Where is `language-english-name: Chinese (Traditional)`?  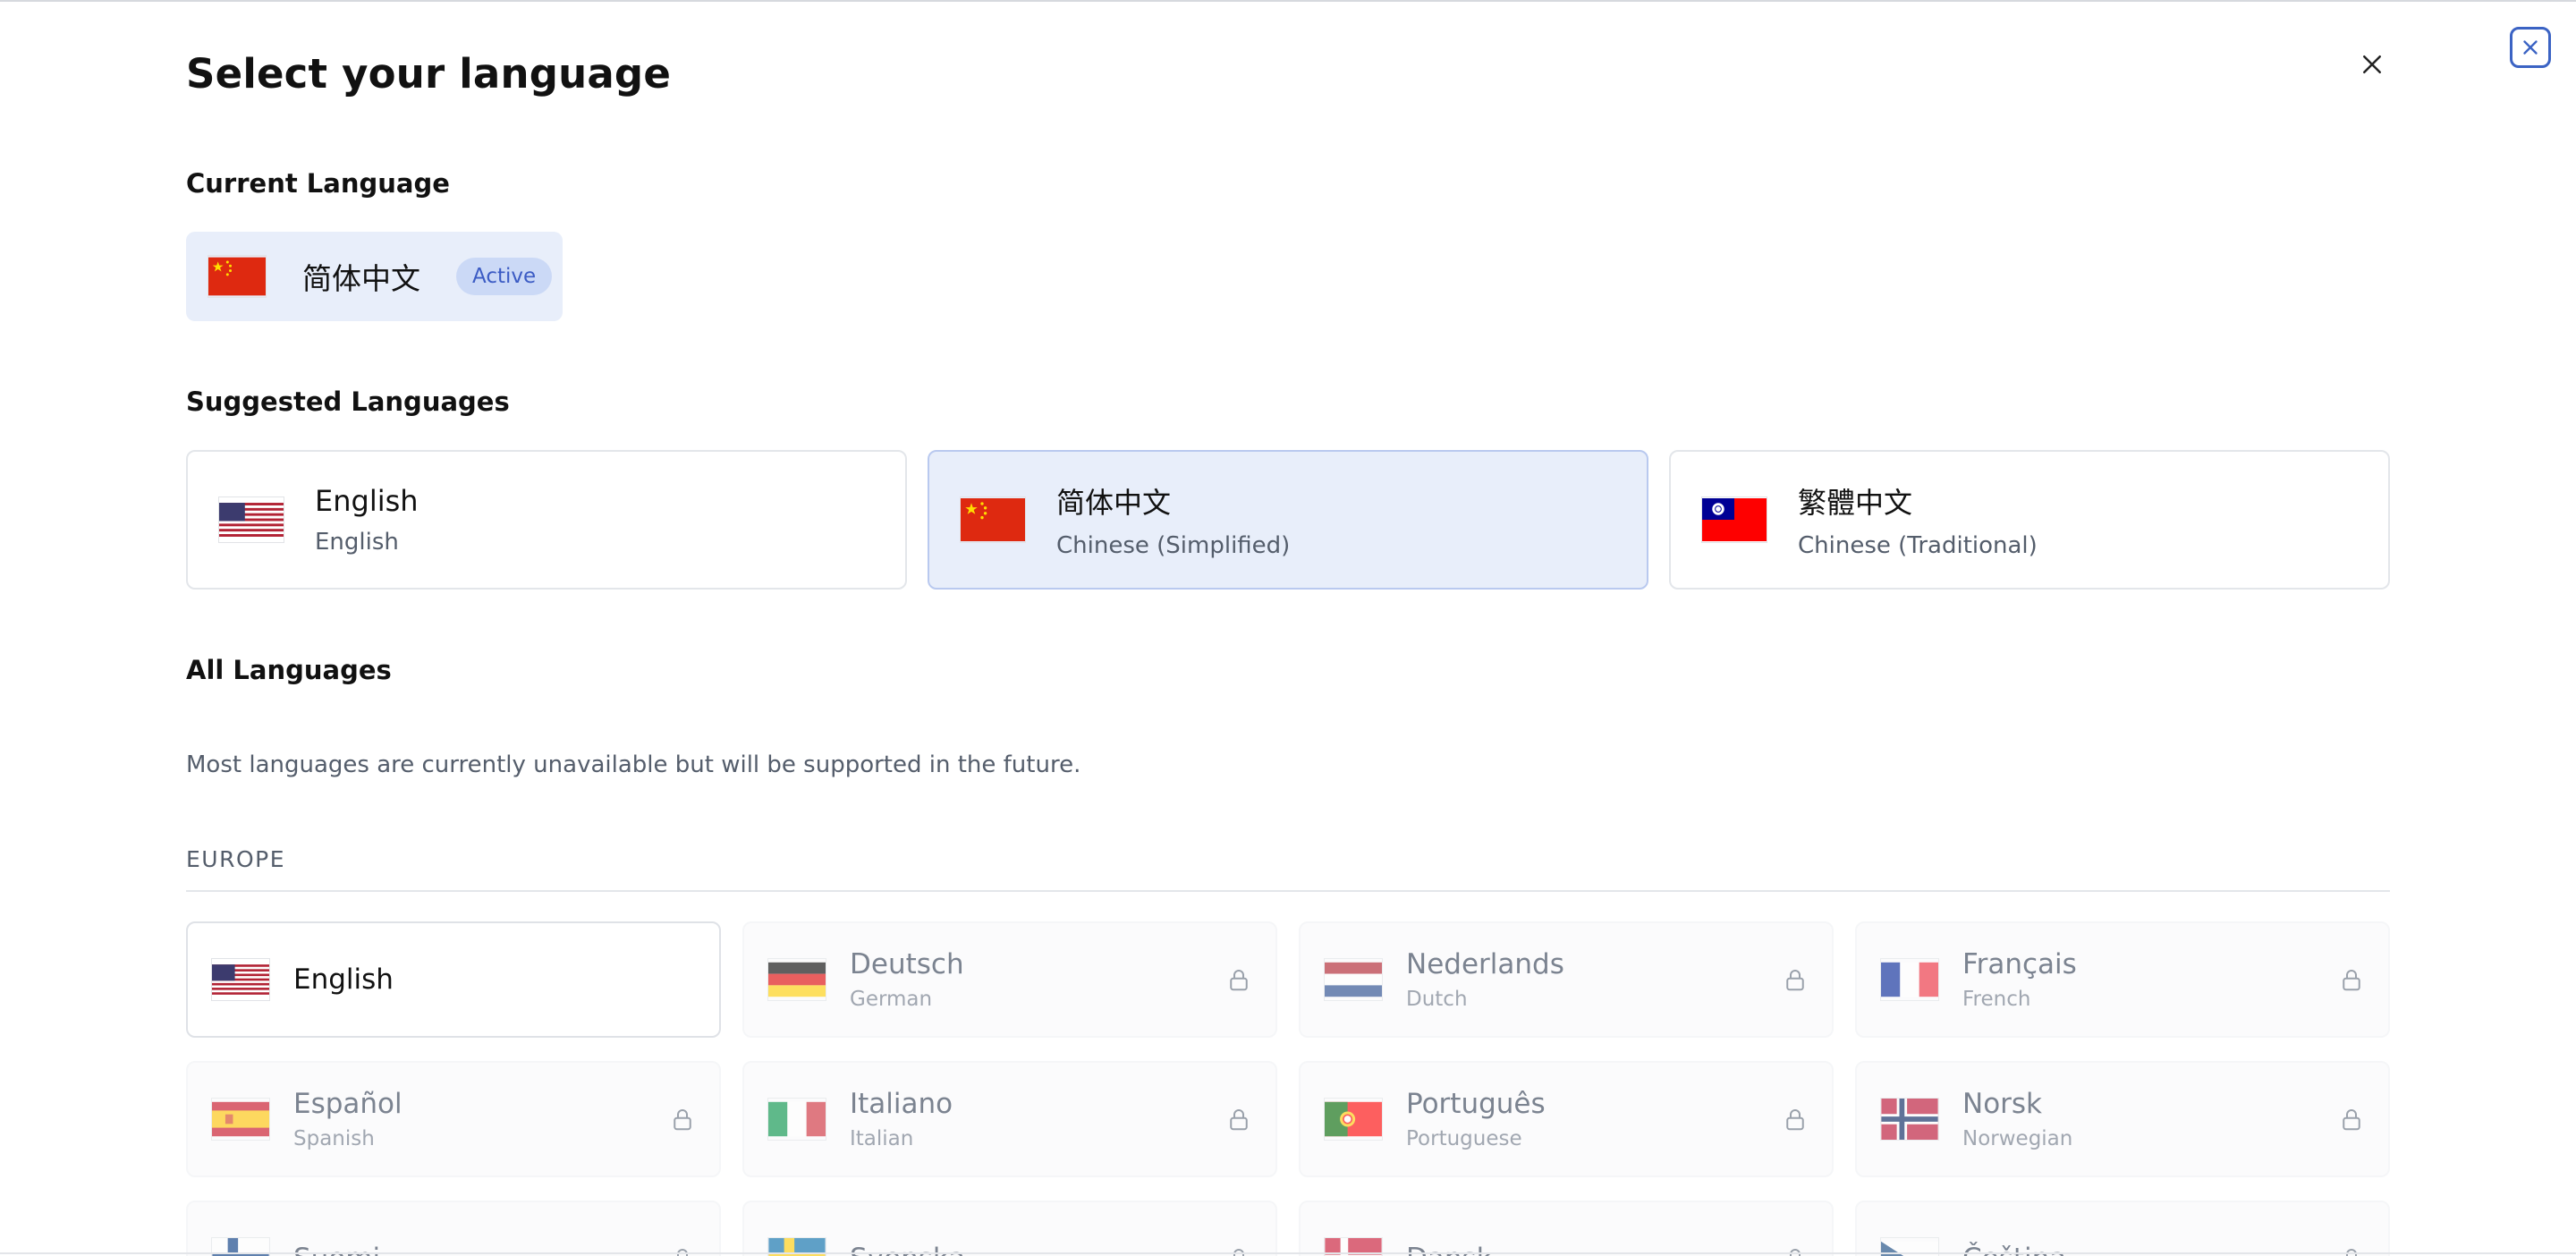
language-english-name: Chinese (Traditional) is located at coordinates (1918, 546).